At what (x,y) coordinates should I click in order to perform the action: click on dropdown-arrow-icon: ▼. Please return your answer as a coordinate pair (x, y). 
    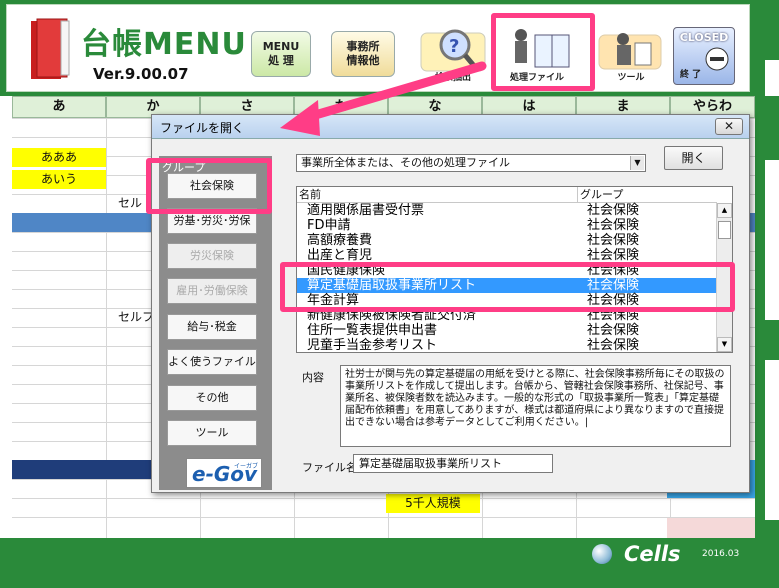
    Looking at the image, I should click on (637, 163).